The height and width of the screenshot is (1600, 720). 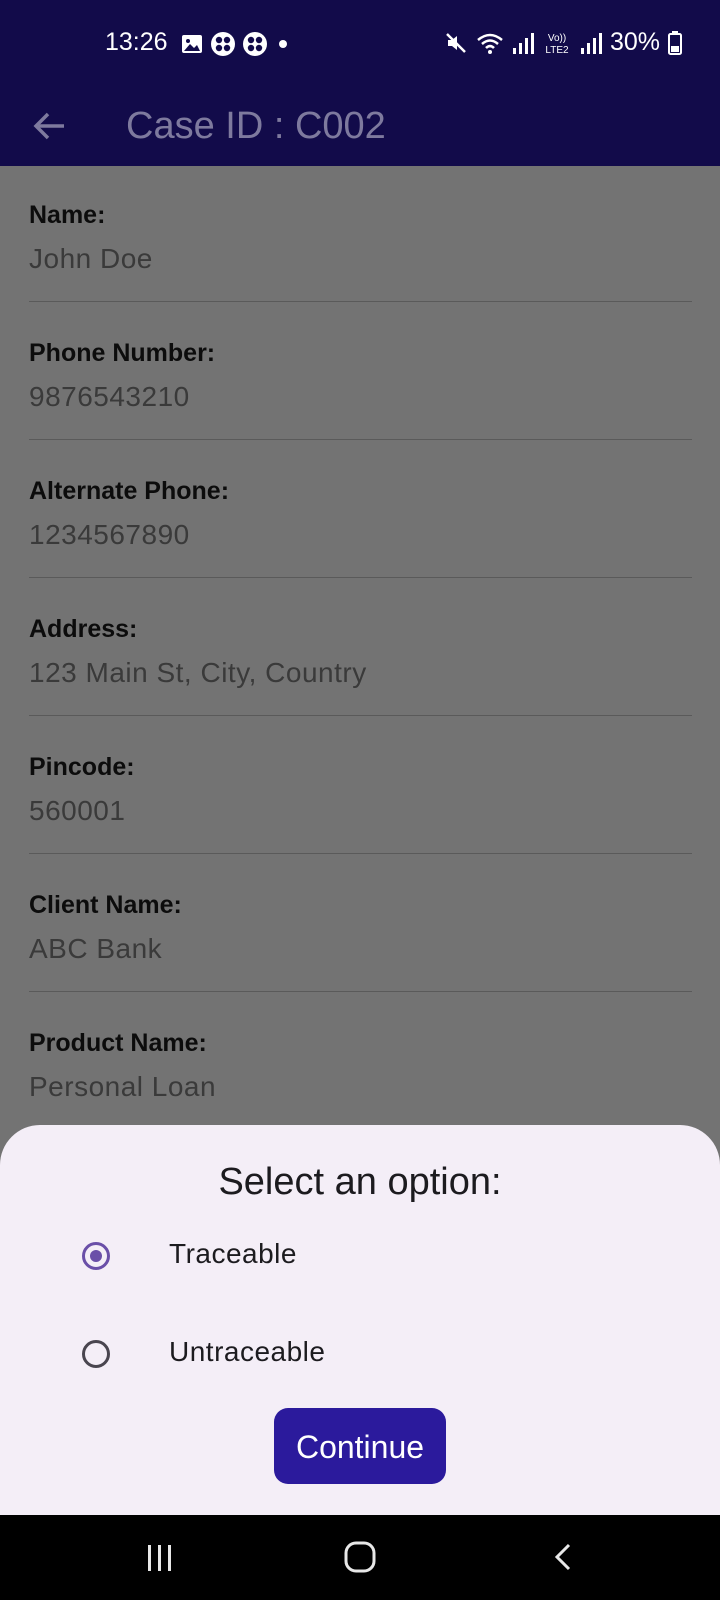 What do you see at coordinates (562, 1557) in the screenshot?
I see `chevron-left-icon` at bounding box center [562, 1557].